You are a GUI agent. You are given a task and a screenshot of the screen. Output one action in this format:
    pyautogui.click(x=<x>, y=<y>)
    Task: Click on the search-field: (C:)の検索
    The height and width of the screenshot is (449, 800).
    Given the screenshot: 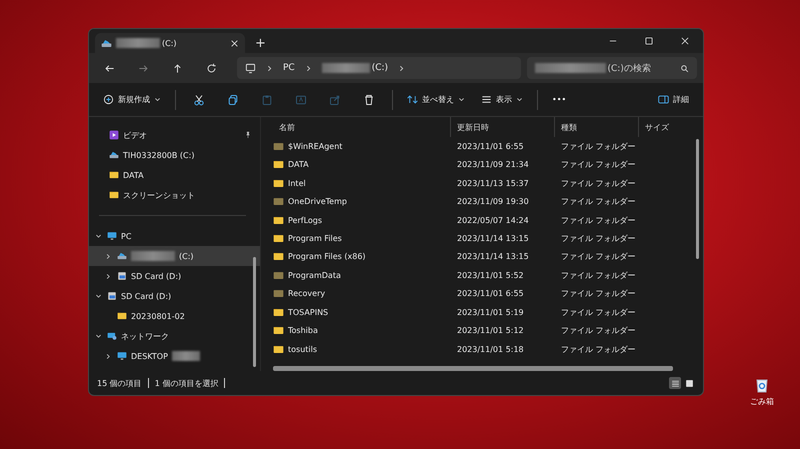 What is the action you would take?
    pyautogui.click(x=612, y=68)
    